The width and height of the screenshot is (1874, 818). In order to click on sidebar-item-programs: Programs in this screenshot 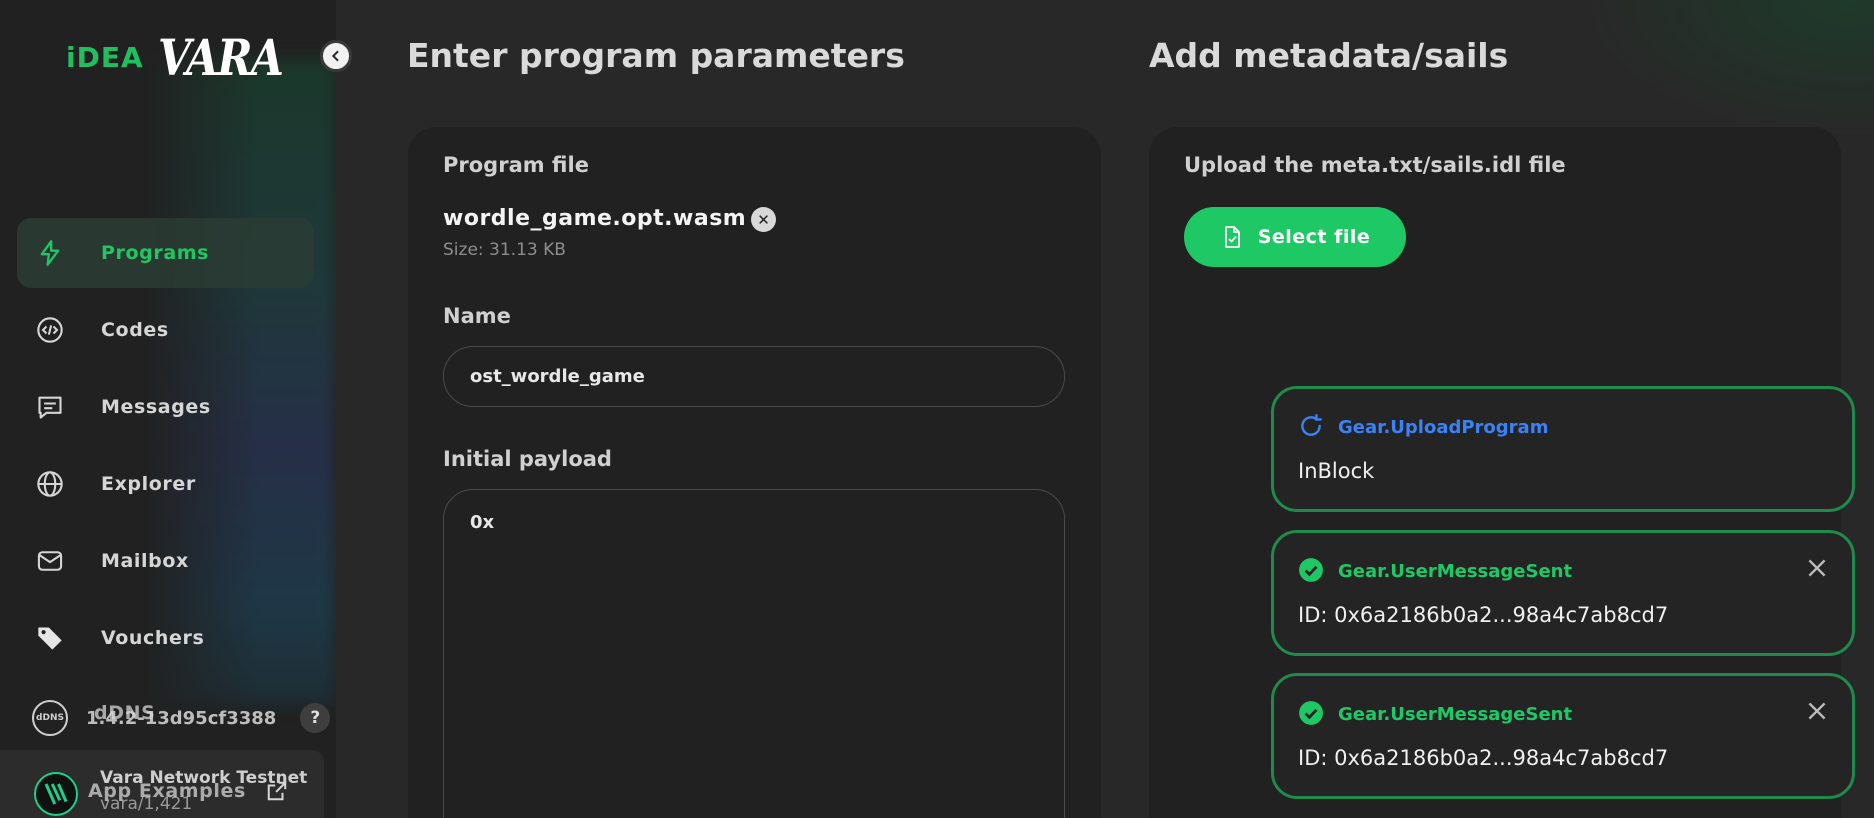, I will do `click(165, 253)`.